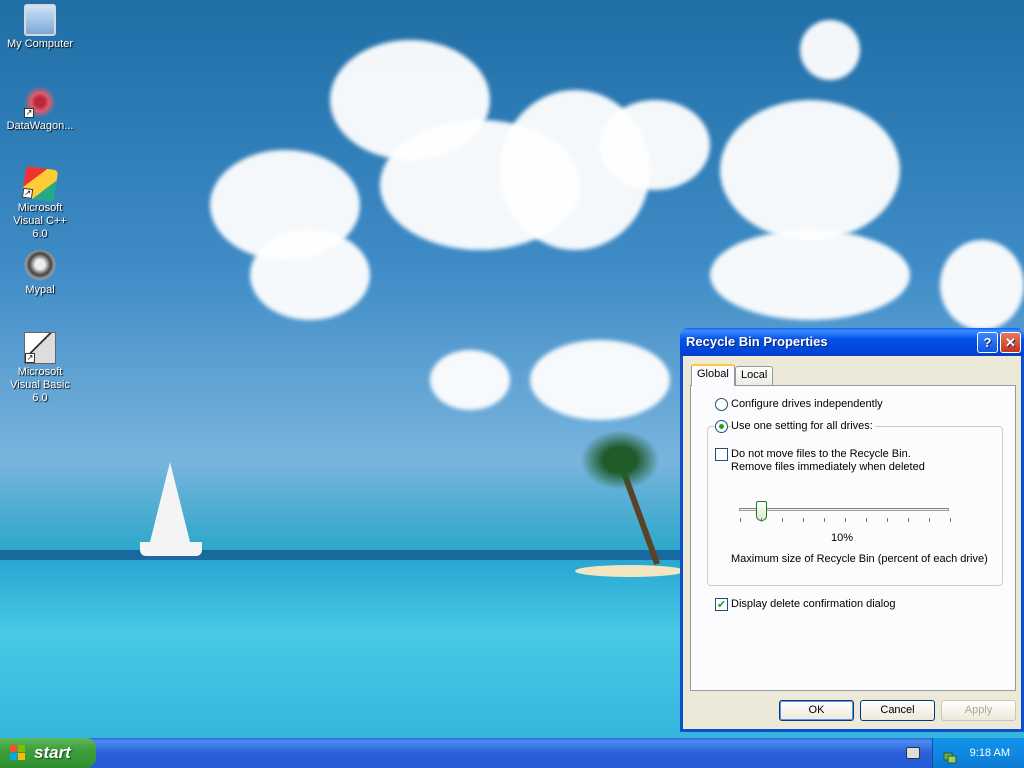 The height and width of the screenshot is (768, 1024). I want to click on checkbox-display-confirm: ✔, so click(721, 604).